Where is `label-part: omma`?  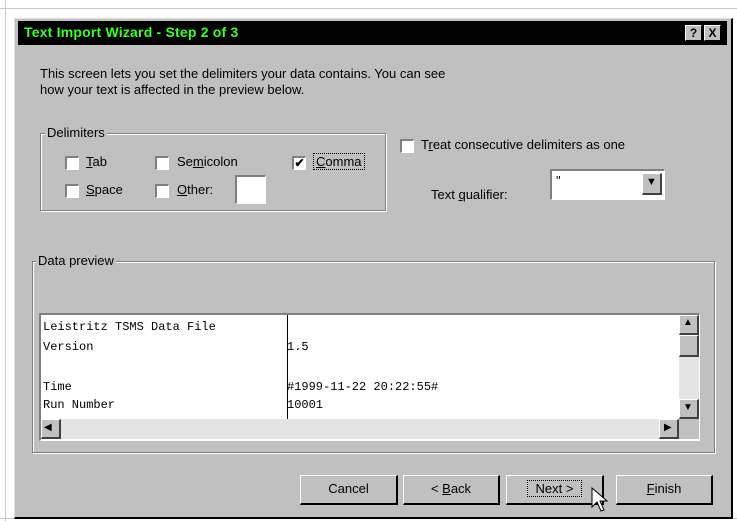 label-part: omma is located at coordinates (343, 161).